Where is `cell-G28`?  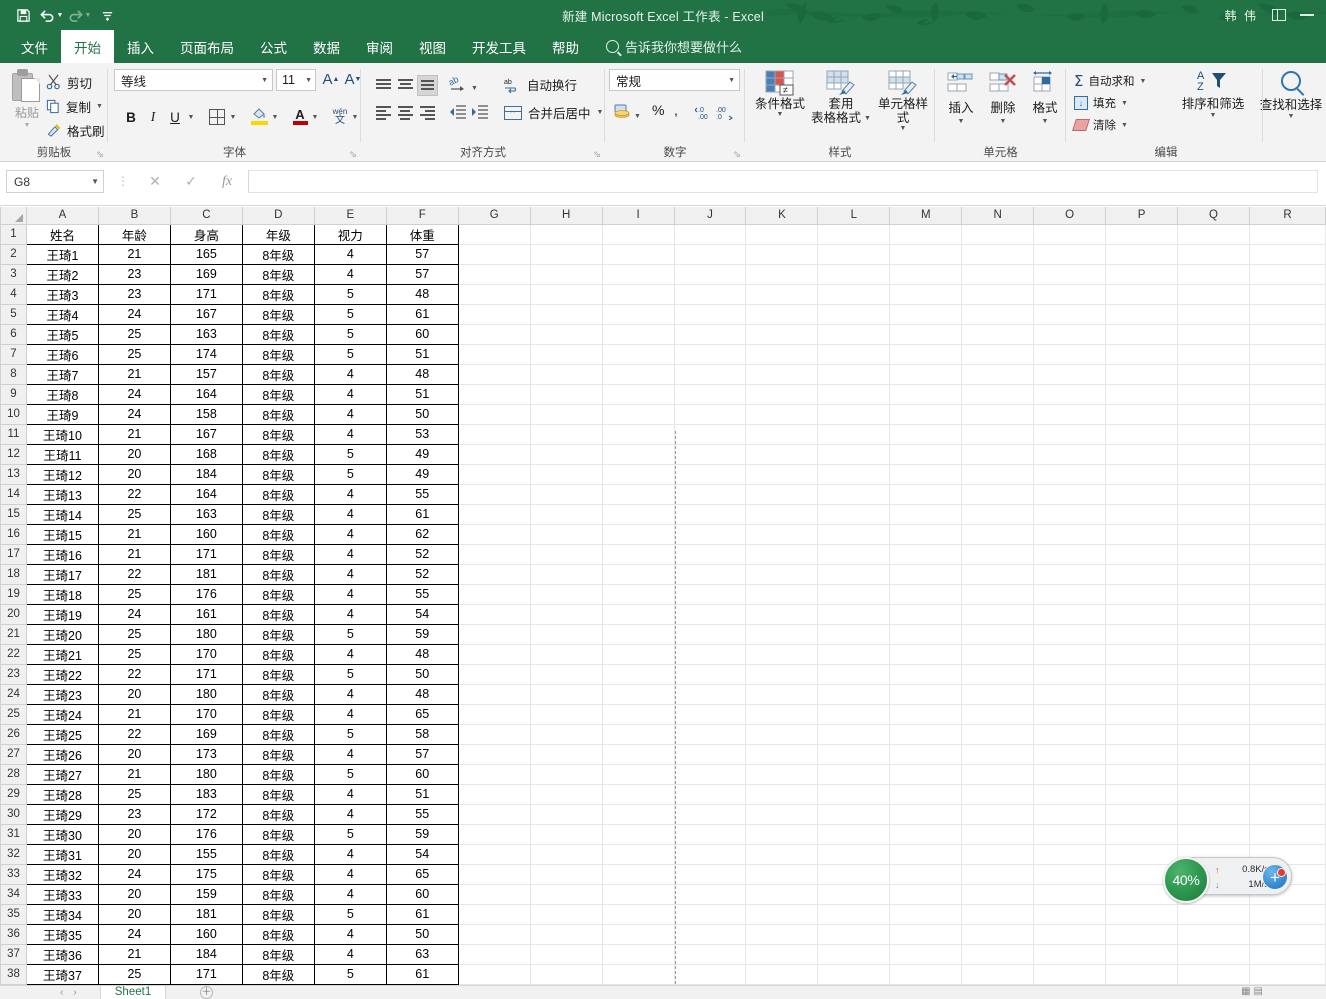 cell-G28 is located at coordinates (494, 774).